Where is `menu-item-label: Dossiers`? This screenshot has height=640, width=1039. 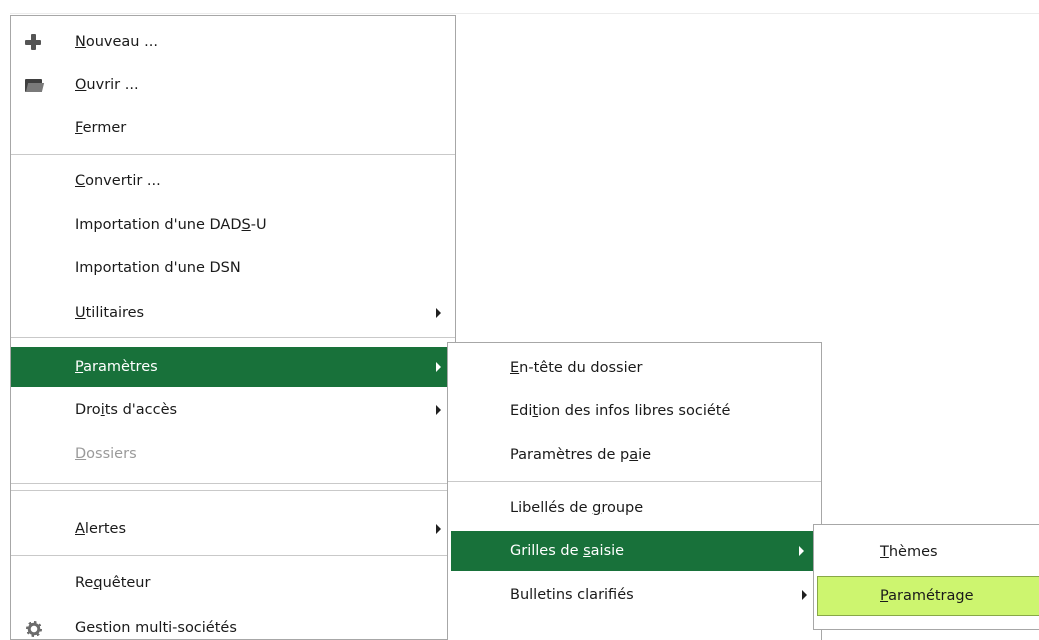
menu-item-label: Dossiers is located at coordinates (106, 454).